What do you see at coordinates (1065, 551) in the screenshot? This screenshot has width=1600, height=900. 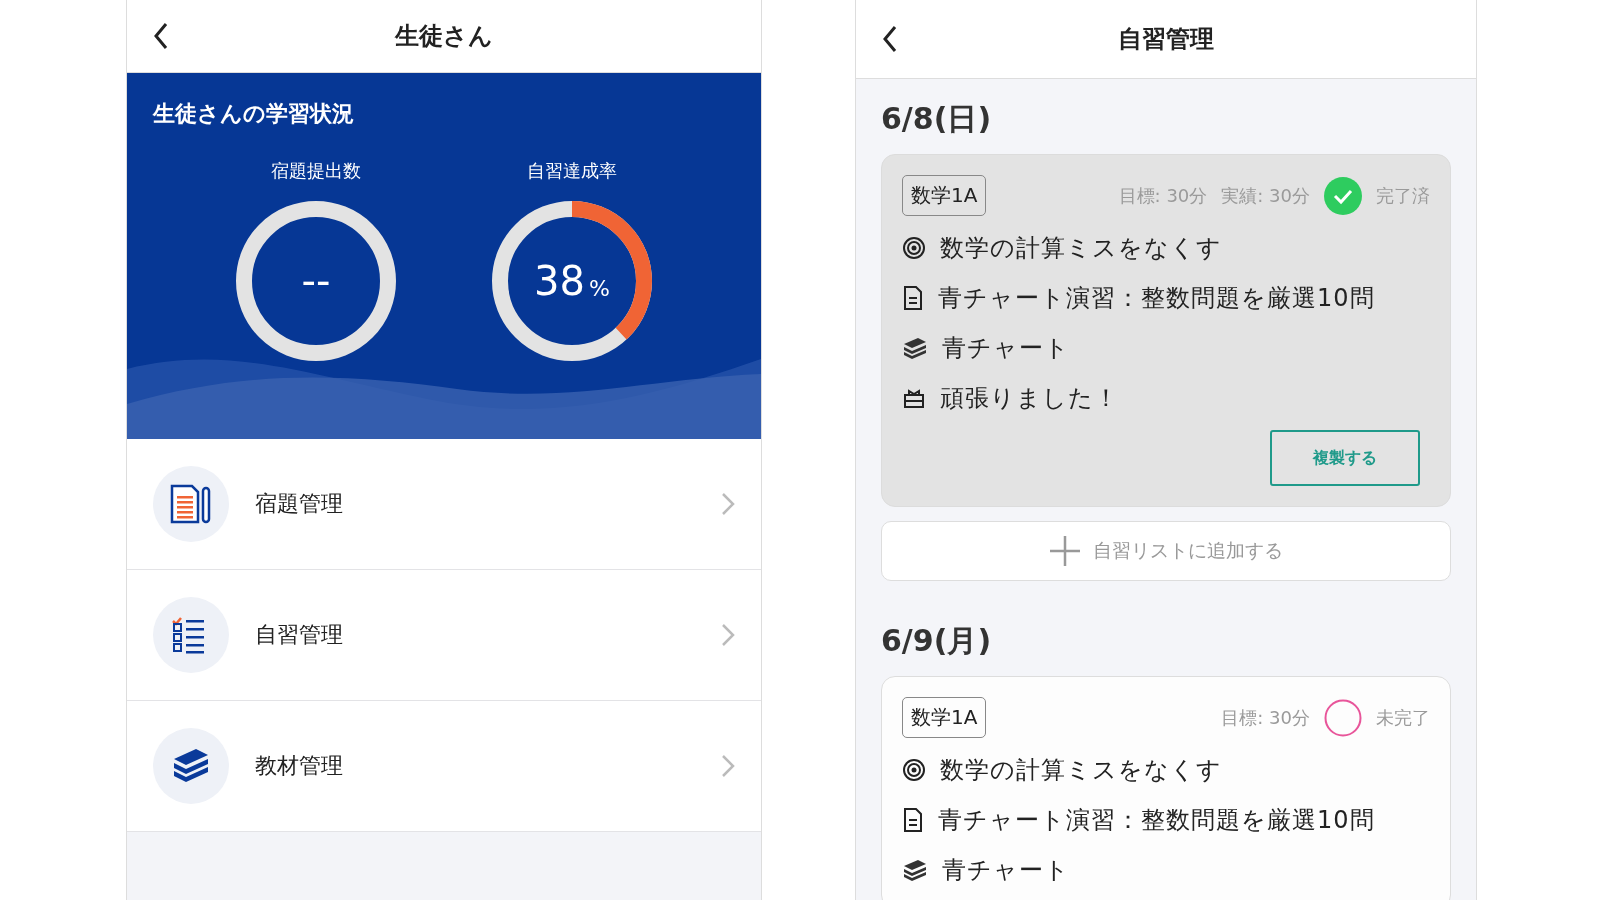 I see `plus-icon` at bounding box center [1065, 551].